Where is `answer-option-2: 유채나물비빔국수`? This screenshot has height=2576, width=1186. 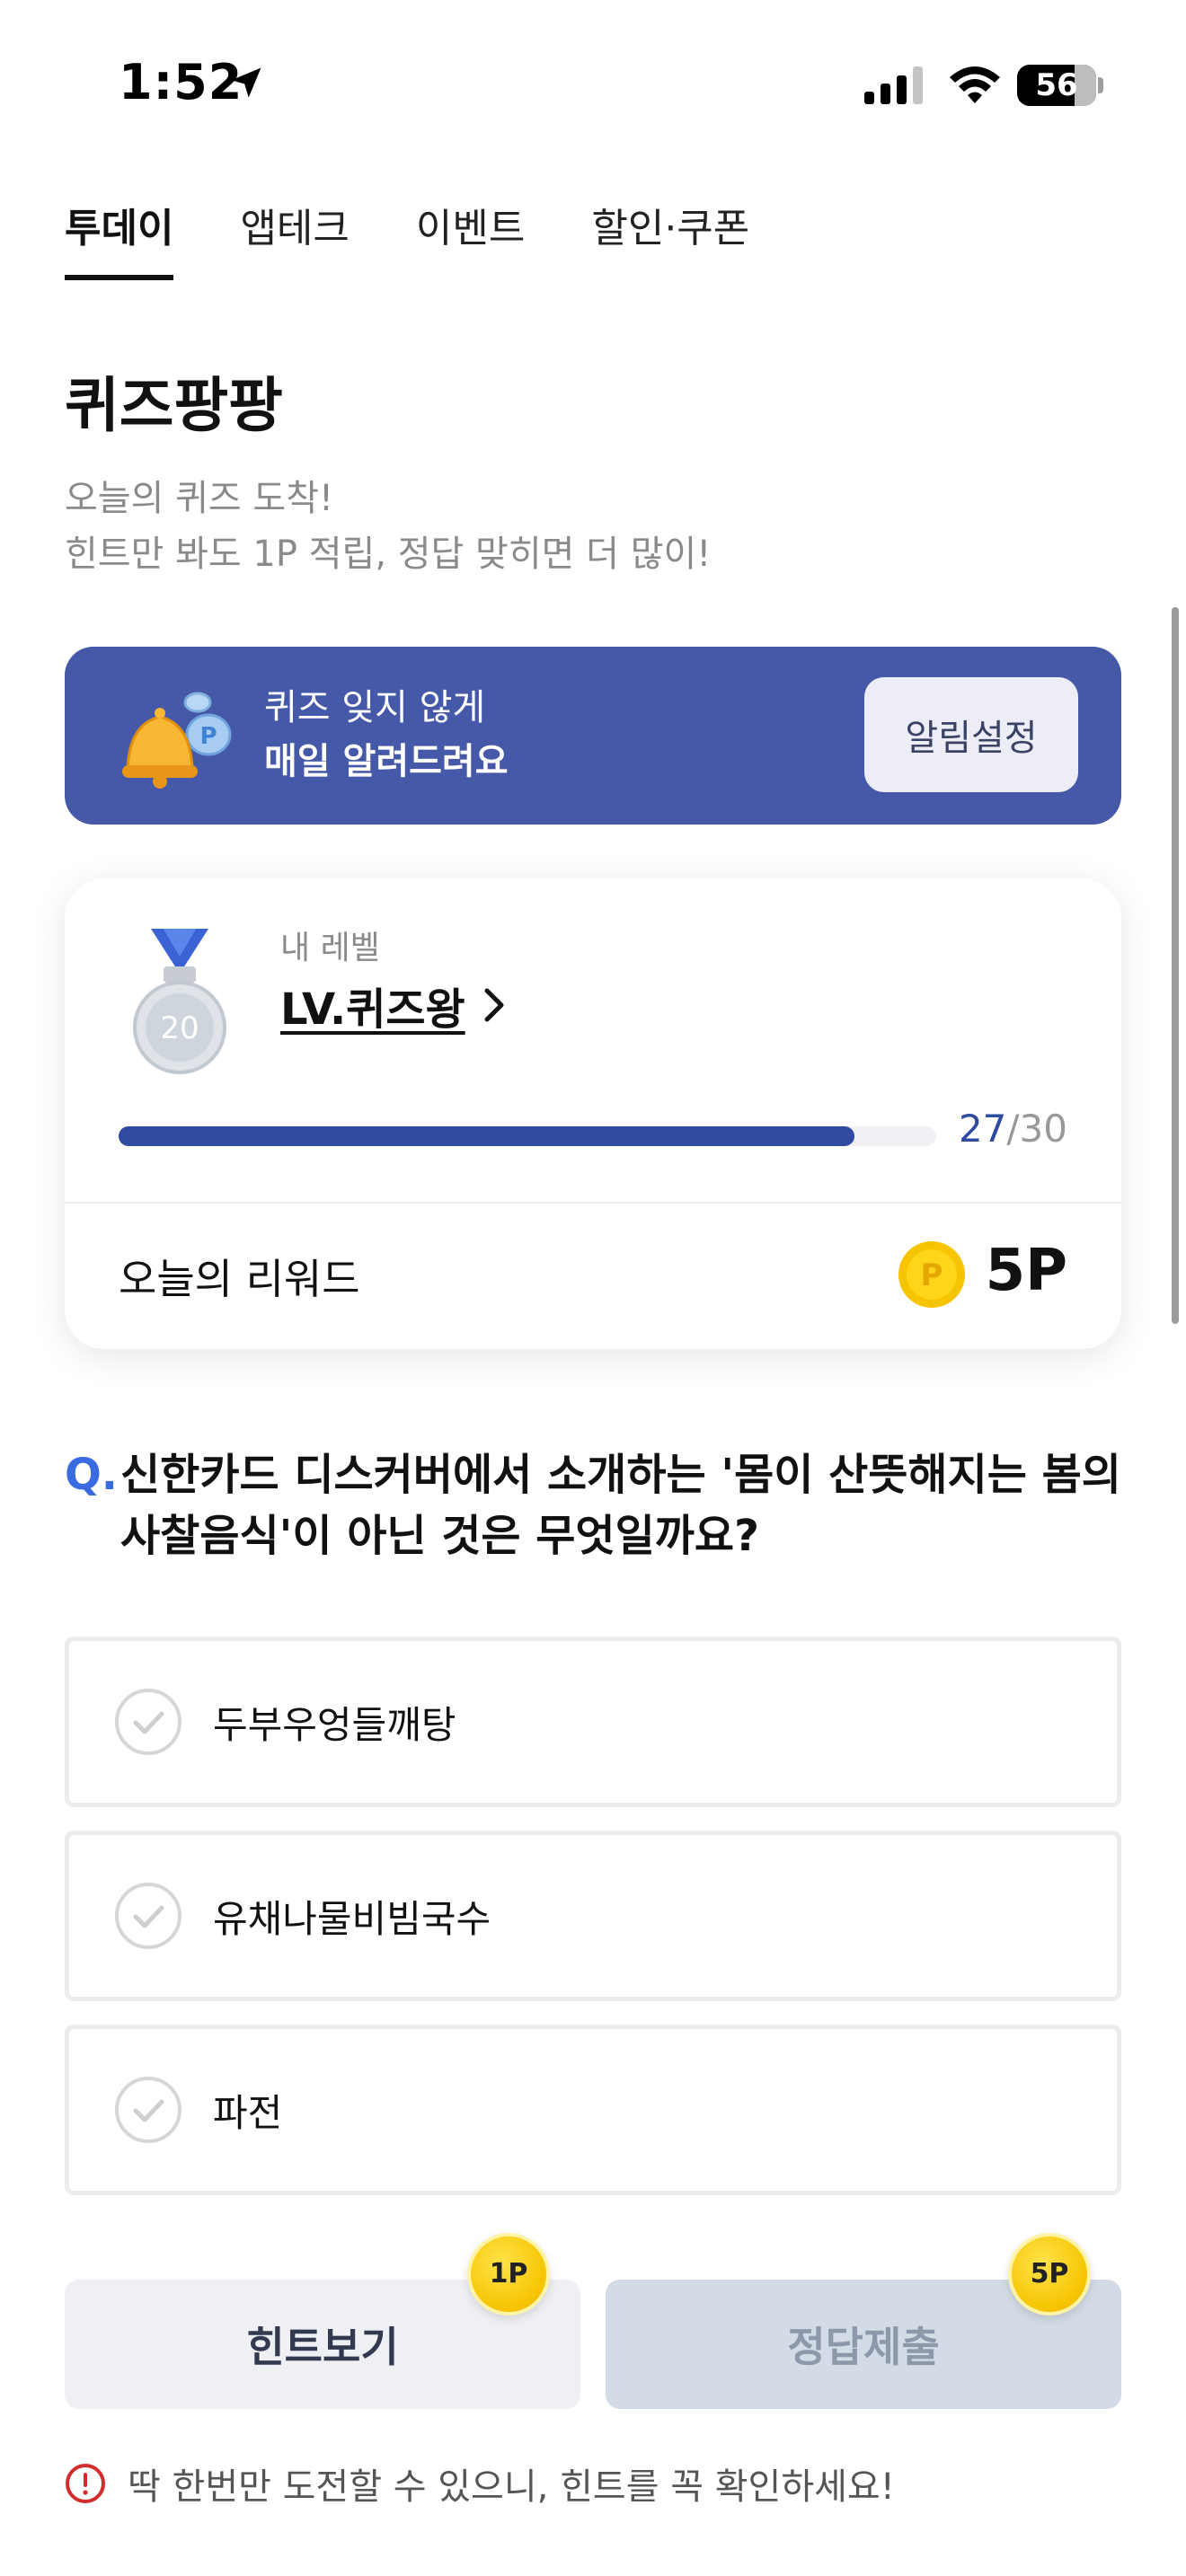
answer-option-2: 유채나물비빔국수 is located at coordinates (593, 1916).